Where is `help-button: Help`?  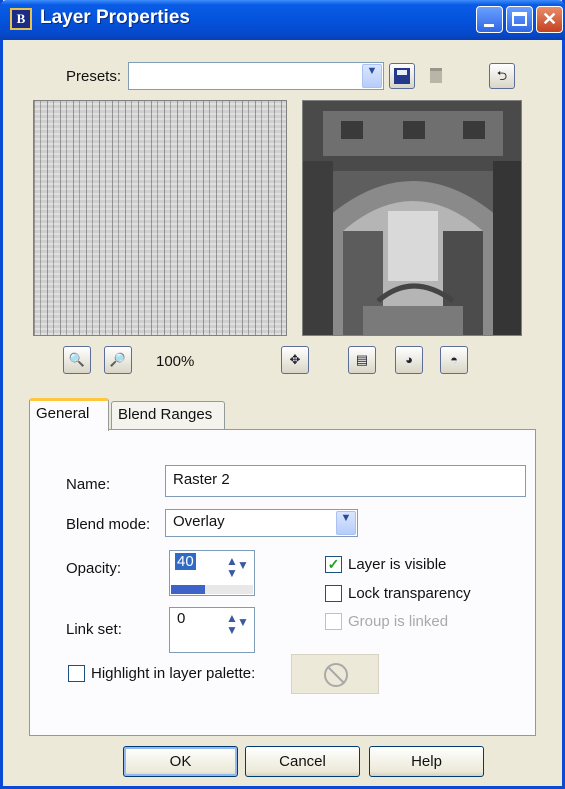
help-button: Help is located at coordinates (426, 761).